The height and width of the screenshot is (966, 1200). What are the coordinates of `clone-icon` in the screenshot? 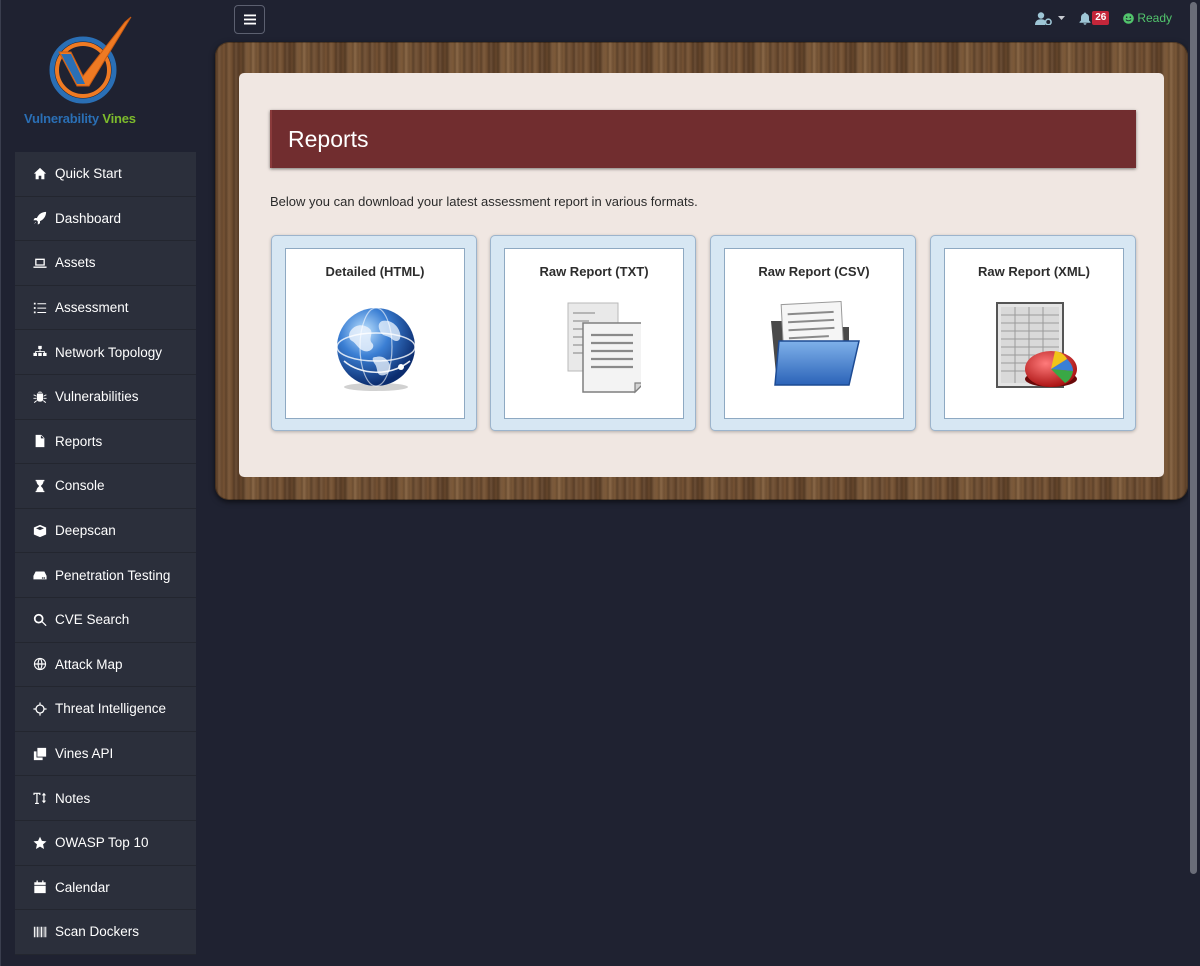 It's located at (40, 754).